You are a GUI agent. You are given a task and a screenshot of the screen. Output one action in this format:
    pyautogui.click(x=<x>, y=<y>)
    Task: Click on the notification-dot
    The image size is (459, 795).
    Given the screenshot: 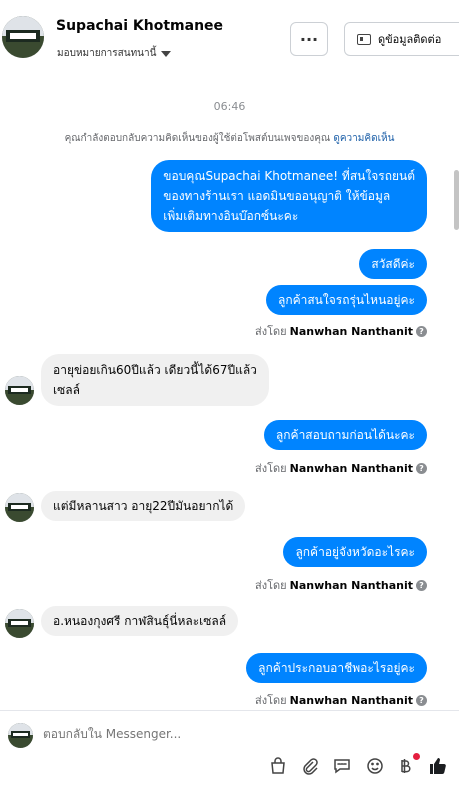 What is the action you would take?
    pyautogui.click(x=416, y=756)
    